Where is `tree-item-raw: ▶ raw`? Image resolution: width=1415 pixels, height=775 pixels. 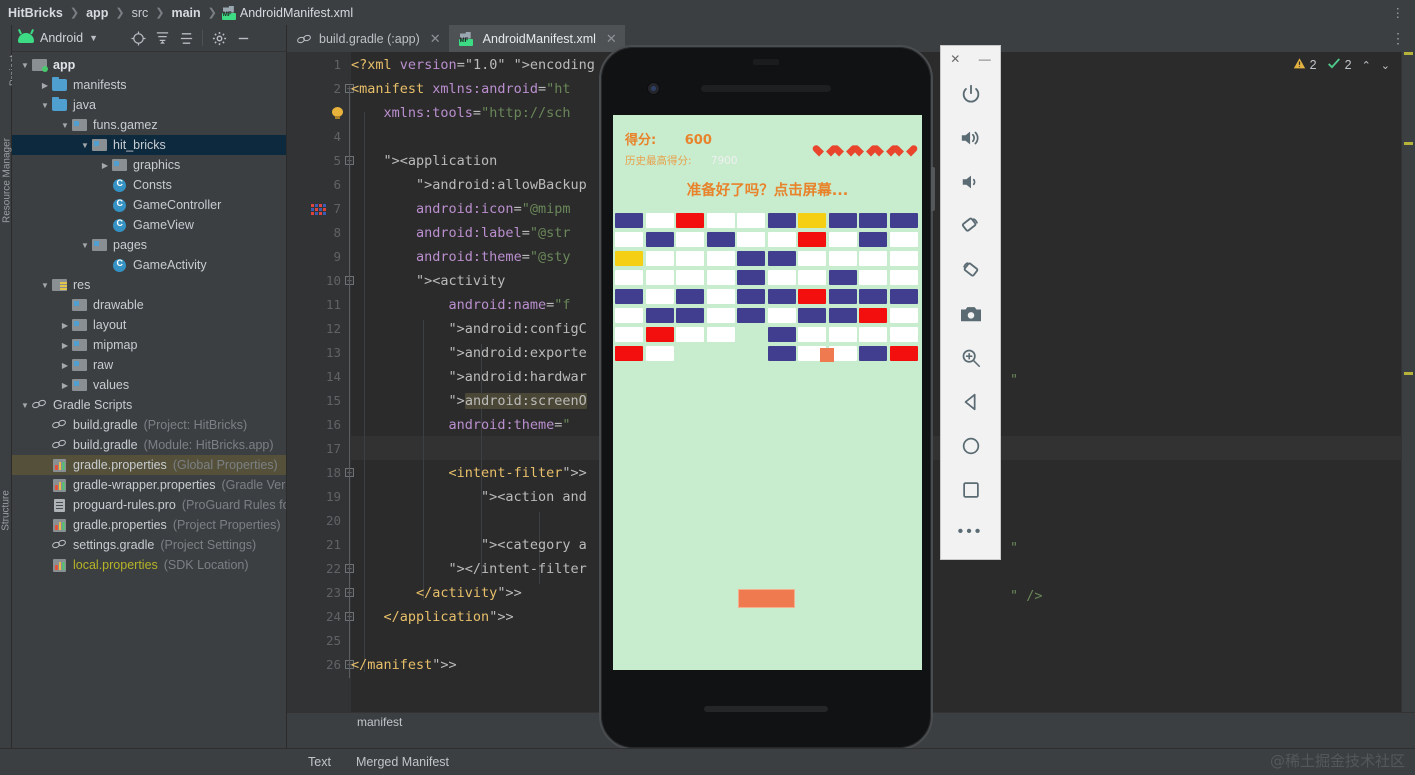 tree-item-raw: ▶ raw is located at coordinates (149, 365).